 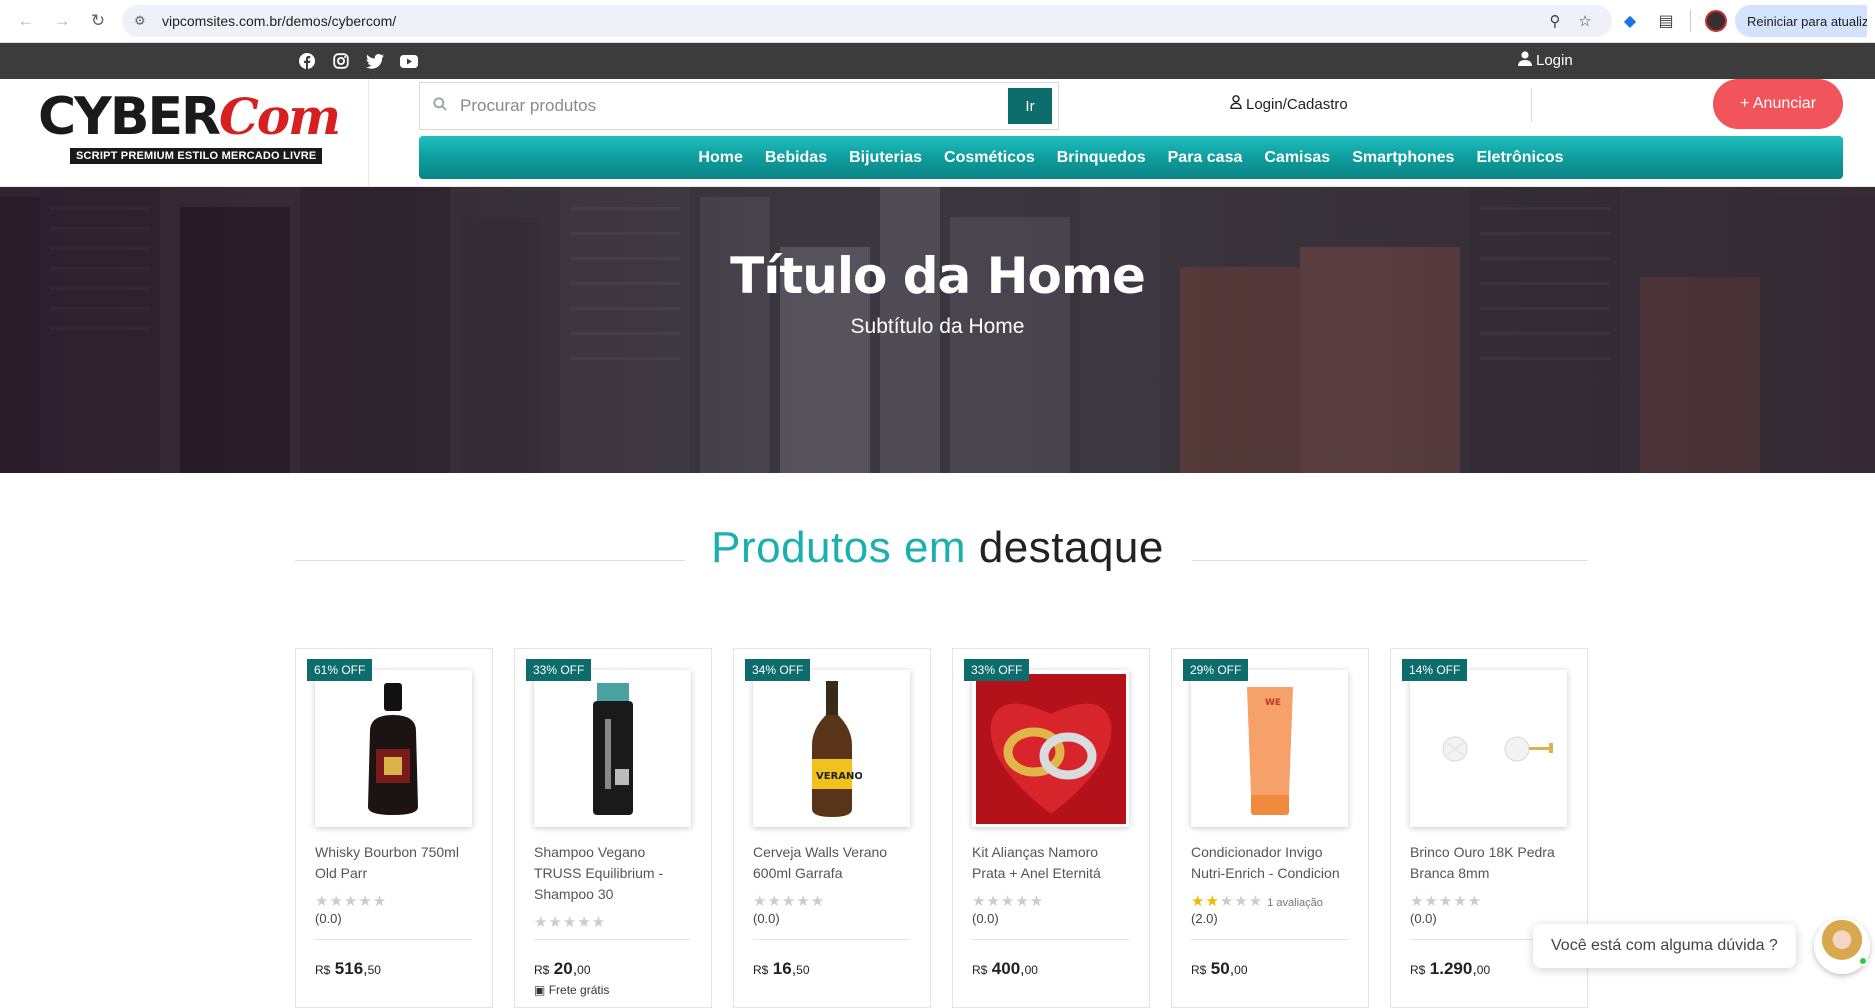 I want to click on user-outline-icon, so click(x=1236, y=104).